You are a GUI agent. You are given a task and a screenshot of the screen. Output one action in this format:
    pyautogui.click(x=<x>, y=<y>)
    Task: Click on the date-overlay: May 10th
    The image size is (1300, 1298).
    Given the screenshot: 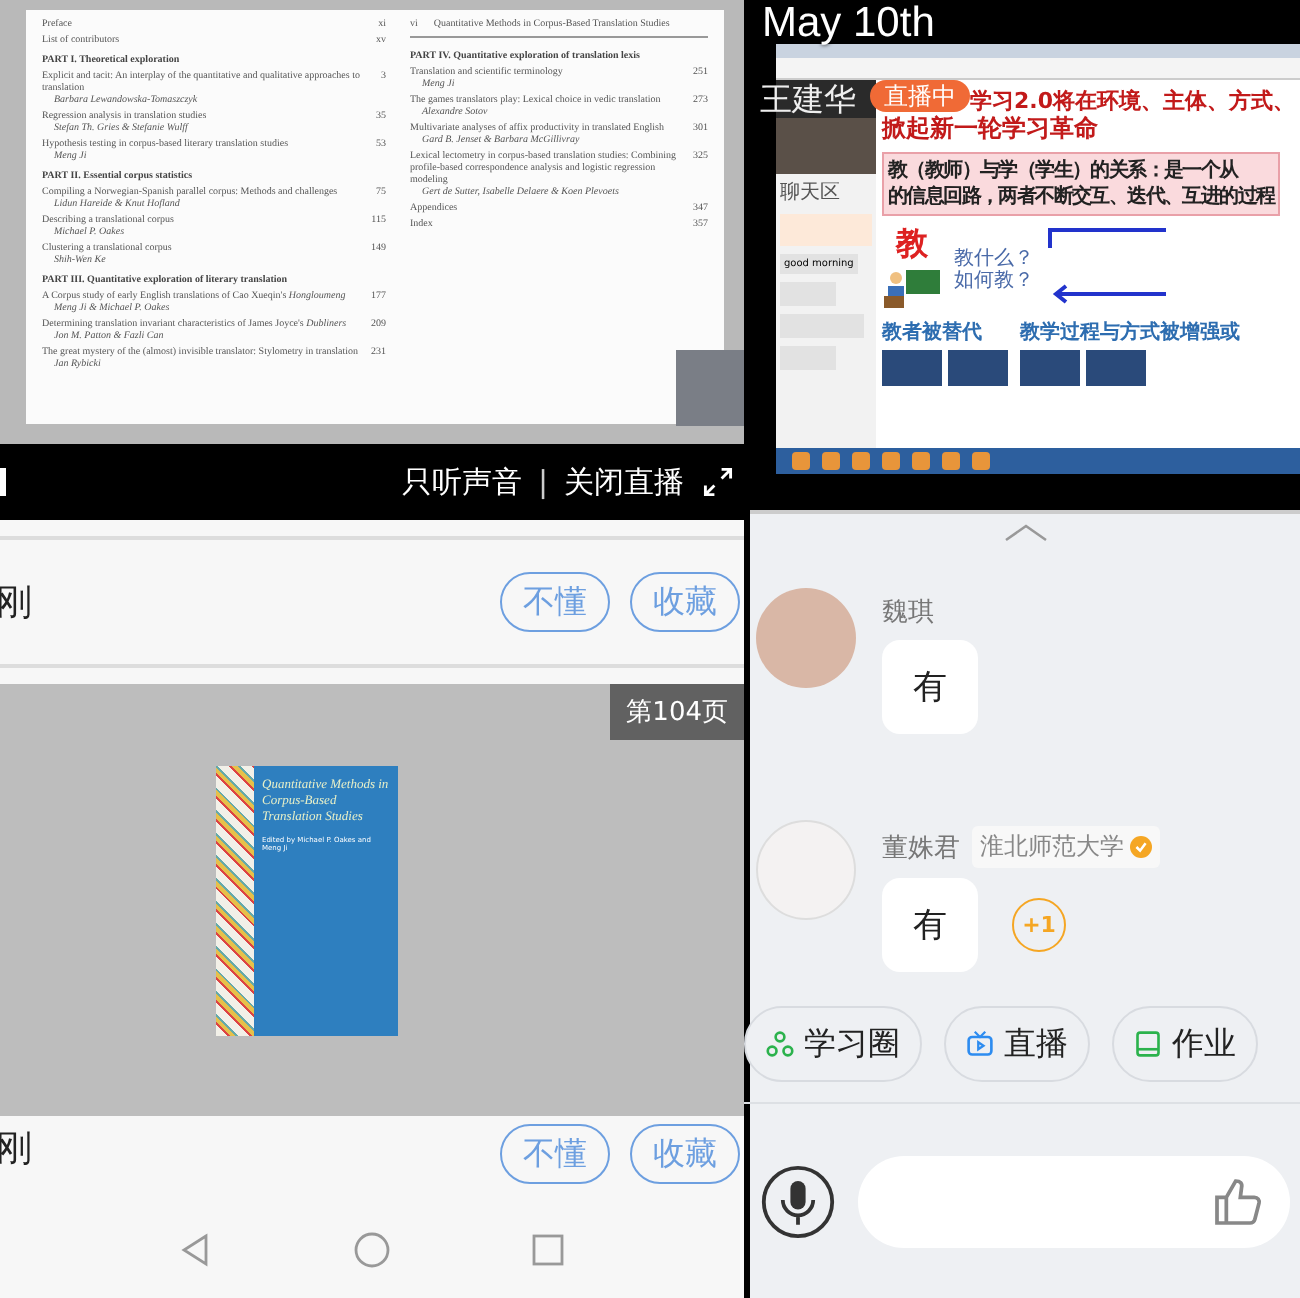 What is the action you would take?
    pyautogui.click(x=848, y=24)
    